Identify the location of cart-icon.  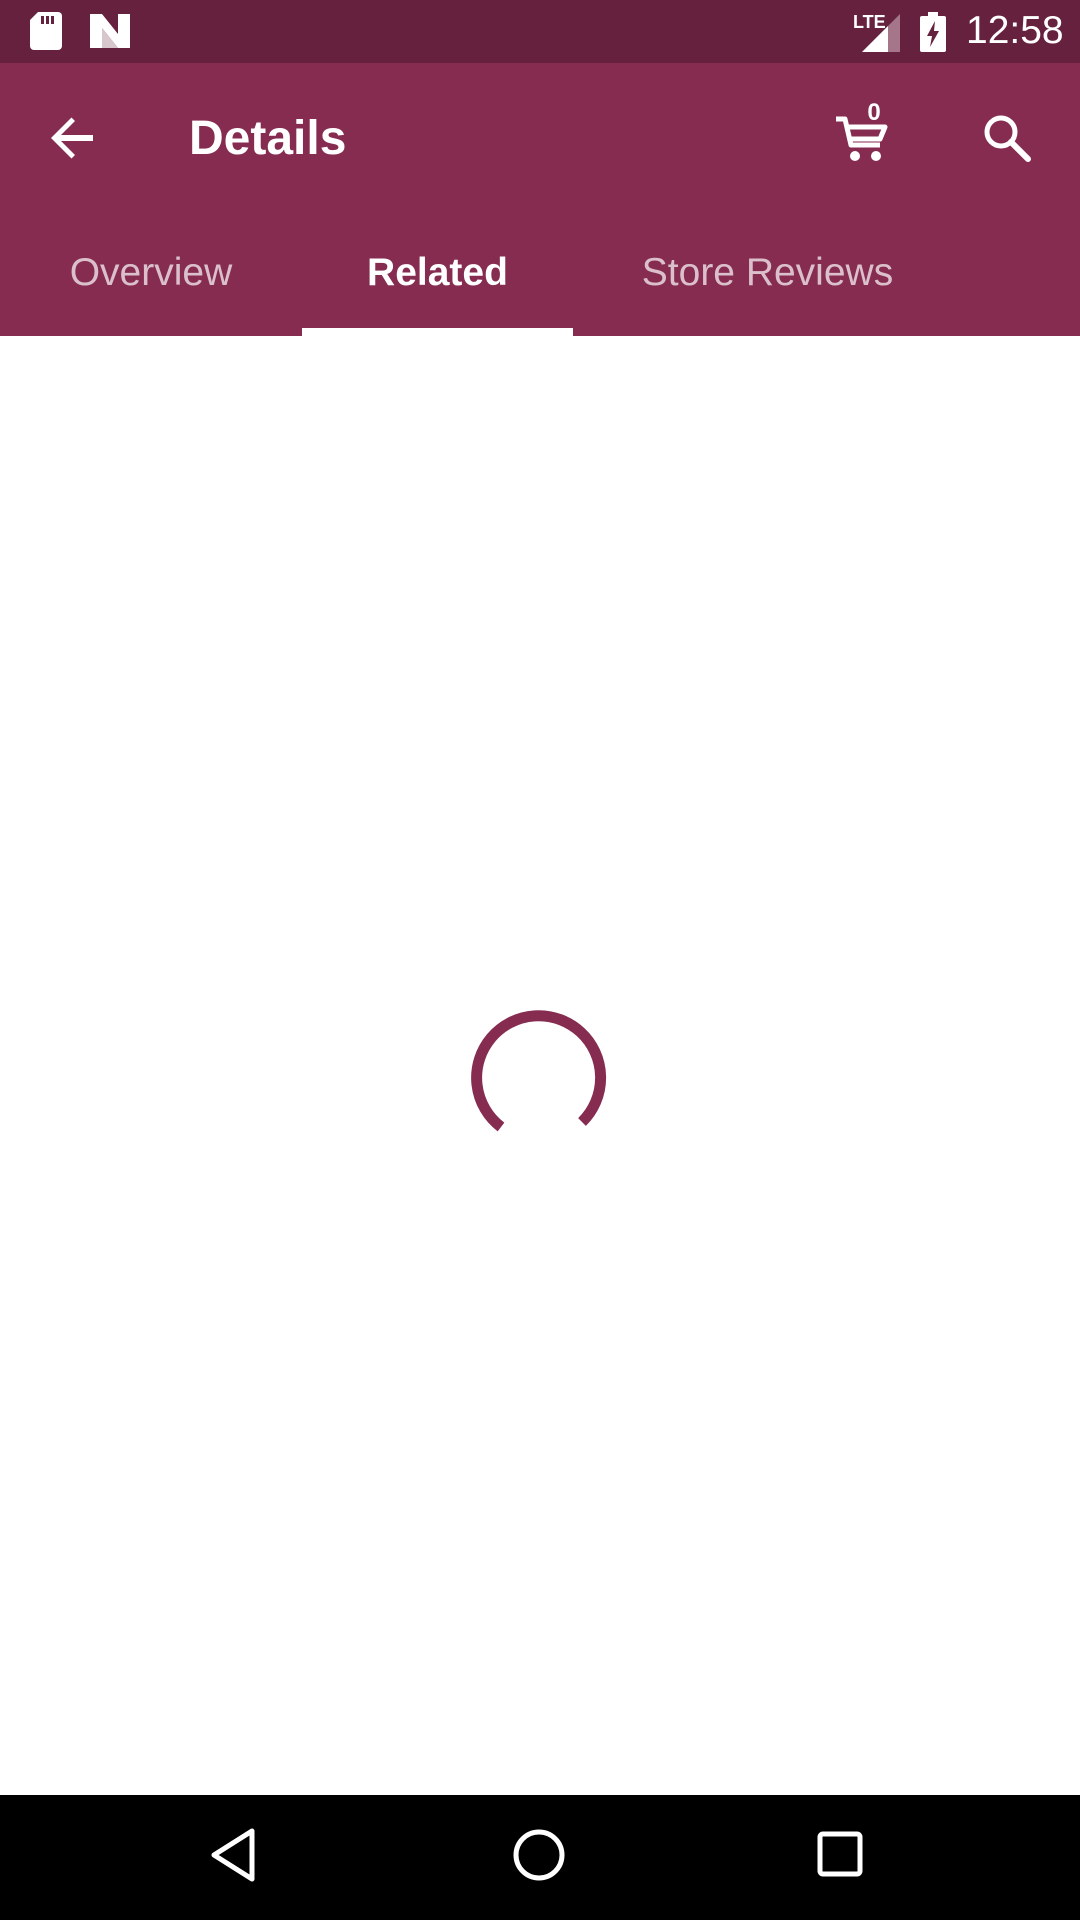
(862, 139).